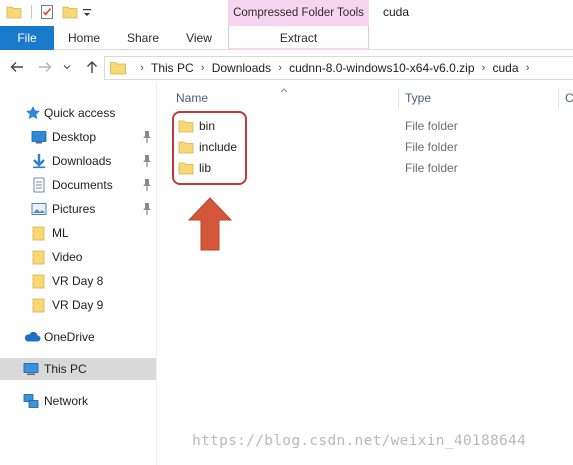 The image size is (573, 465). Describe the element at coordinates (67, 67) in the screenshot. I see `recent-locations-chevron-icon` at that location.